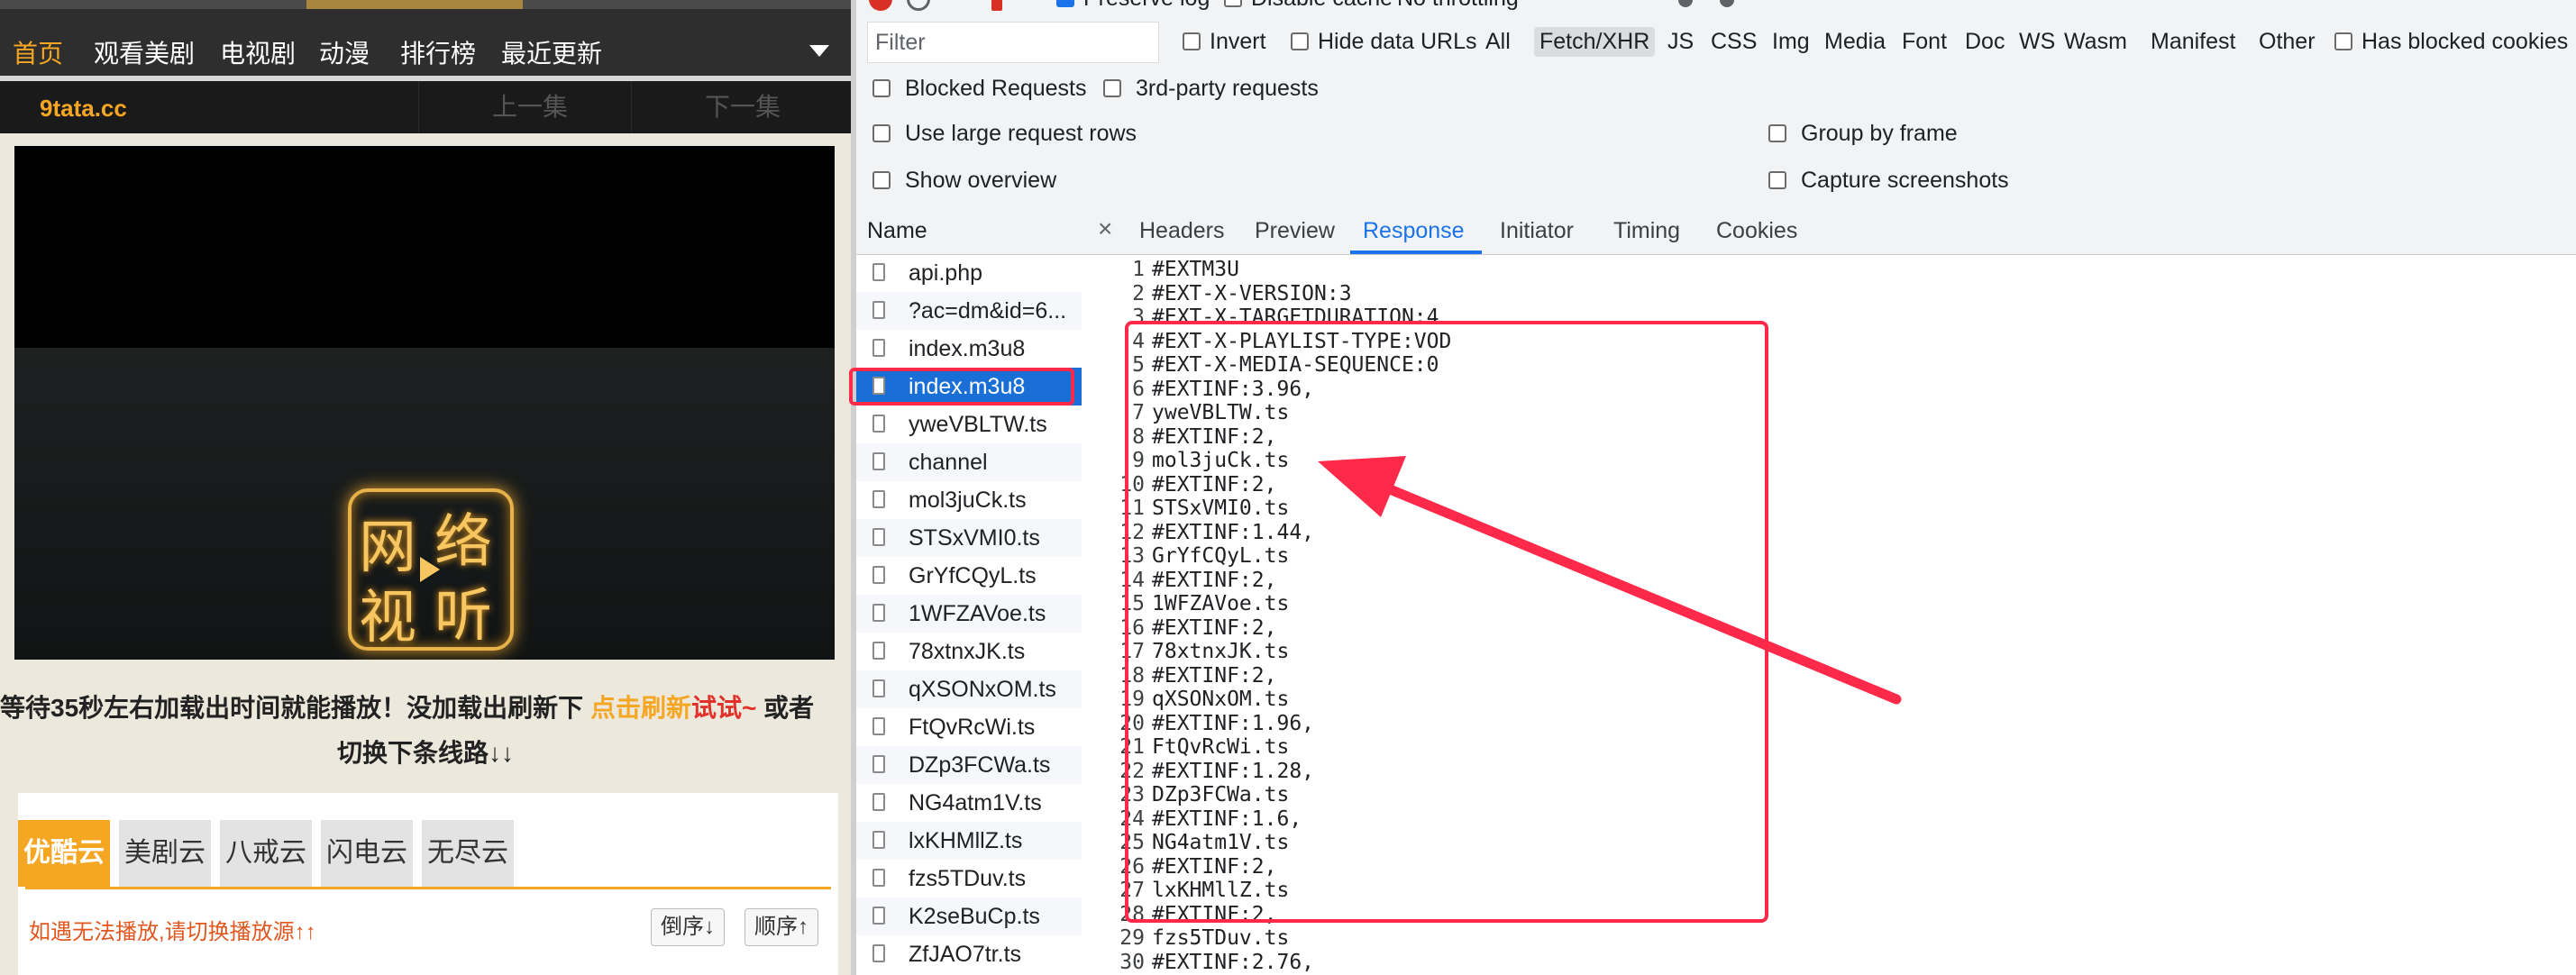 Image resolution: width=2576 pixels, height=975 pixels. Describe the element at coordinates (551, 52) in the screenshot. I see `nav-latest: 最近更新` at that location.